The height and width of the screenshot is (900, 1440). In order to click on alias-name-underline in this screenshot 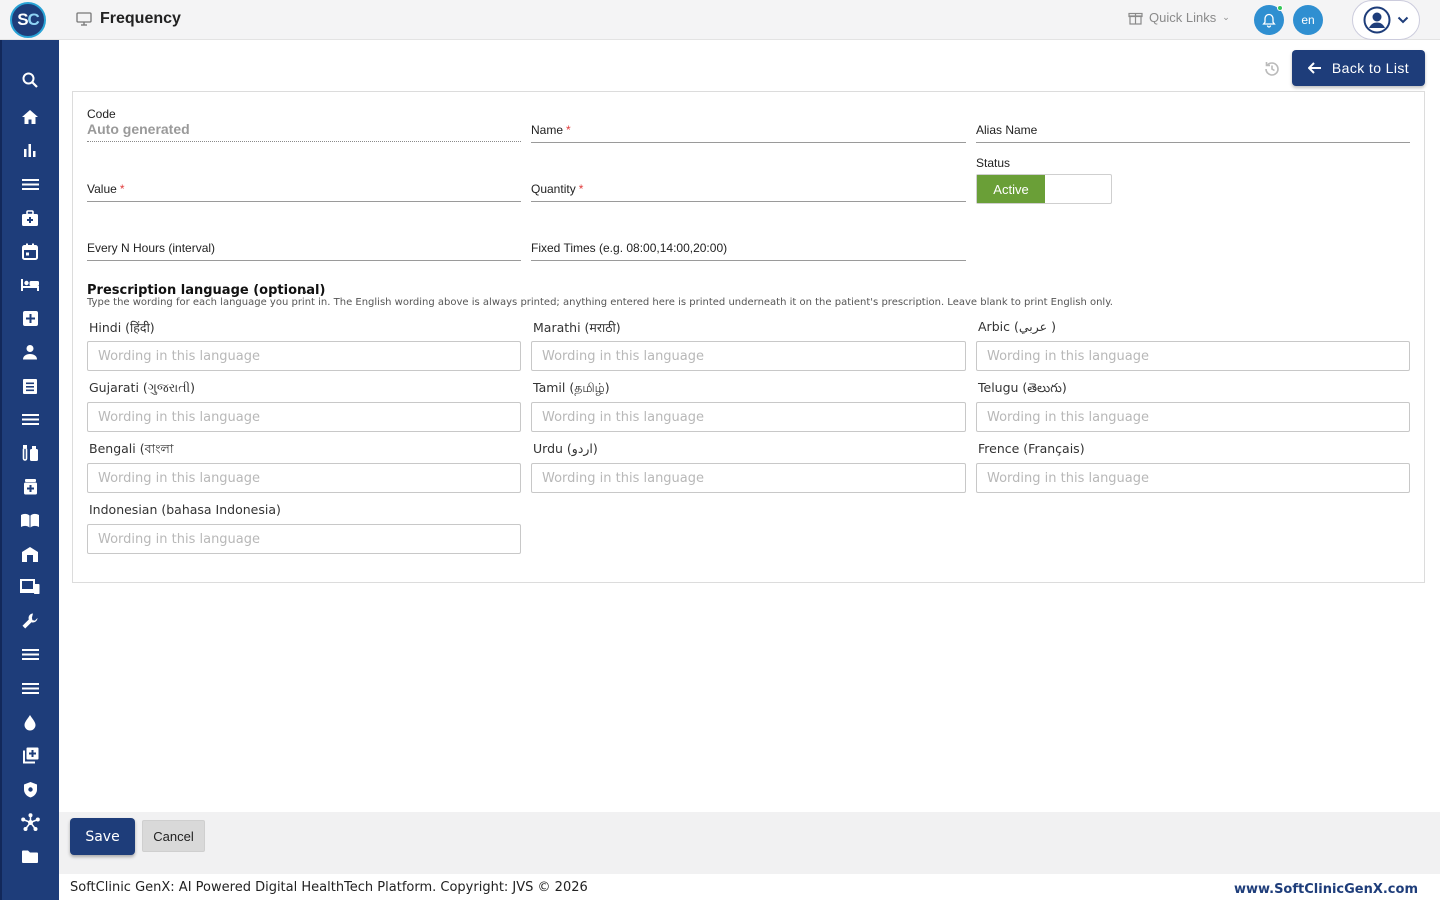, I will do `click(1193, 142)`.